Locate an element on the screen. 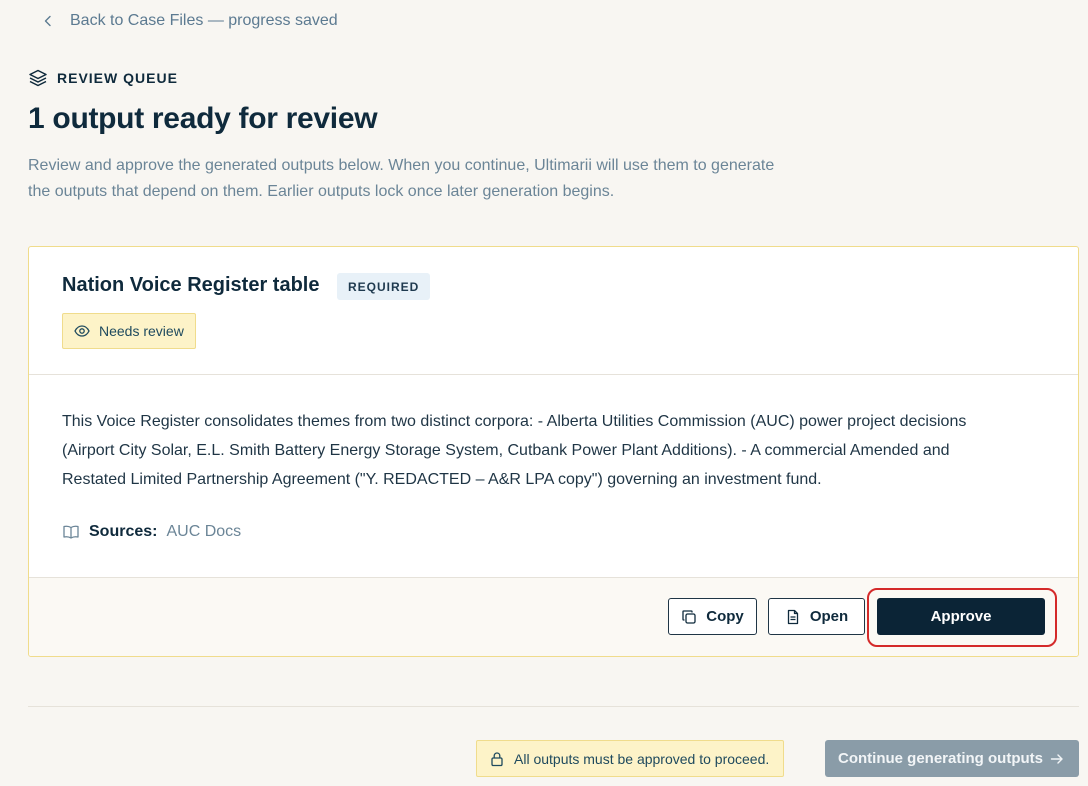  sources-row: Sources: AUC Docs is located at coordinates (151, 532).